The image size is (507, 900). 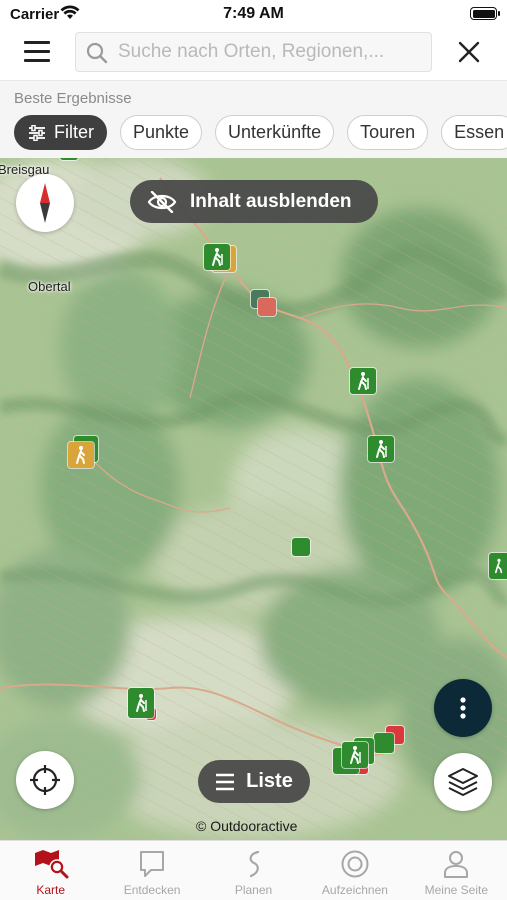 What do you see at coordinates (456, 890) in the screenshot?
I see `tab-label: Meine Seite` at bounding box center [456, 890].